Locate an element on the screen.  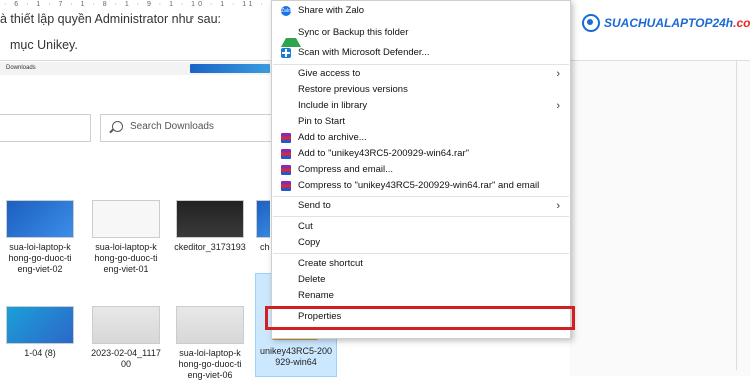
menu-item-delete: Delete is located at coordinates (421, 280).